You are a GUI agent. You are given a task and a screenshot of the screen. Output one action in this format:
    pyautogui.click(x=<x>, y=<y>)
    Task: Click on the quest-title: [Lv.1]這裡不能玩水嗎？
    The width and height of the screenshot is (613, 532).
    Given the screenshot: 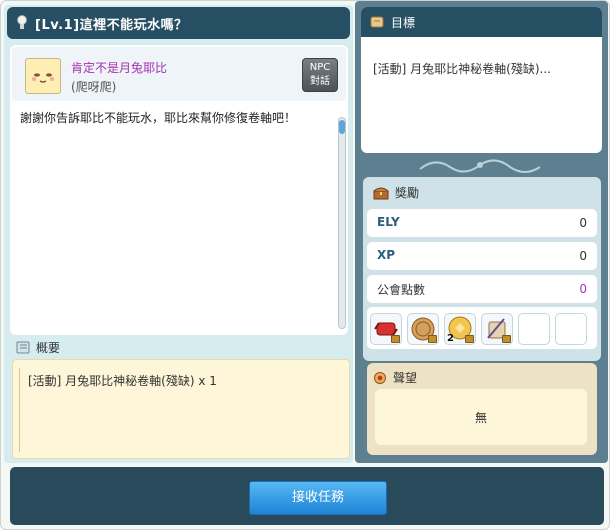 What is the action you would take?
    pyautogui.click(x=111, y=25)
    